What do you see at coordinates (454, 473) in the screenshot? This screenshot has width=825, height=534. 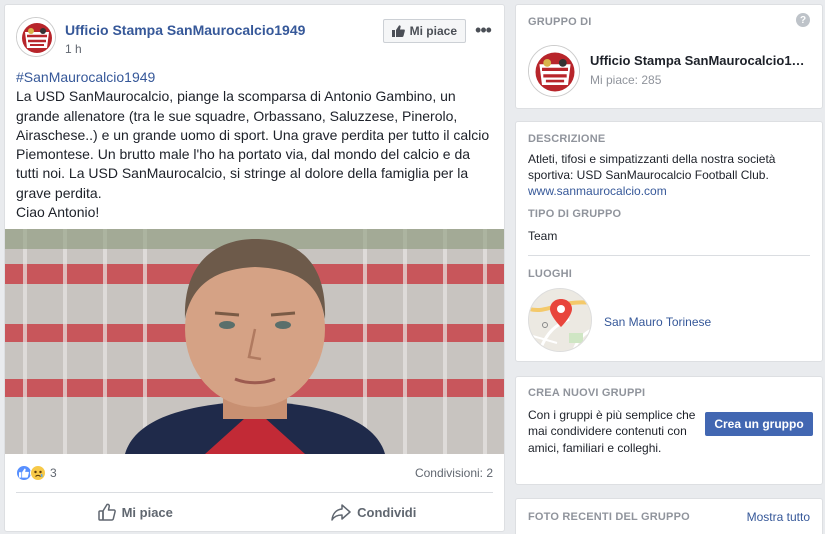 I see `shares-count: Condivisioni: 2` at bounding box center [454, 473].